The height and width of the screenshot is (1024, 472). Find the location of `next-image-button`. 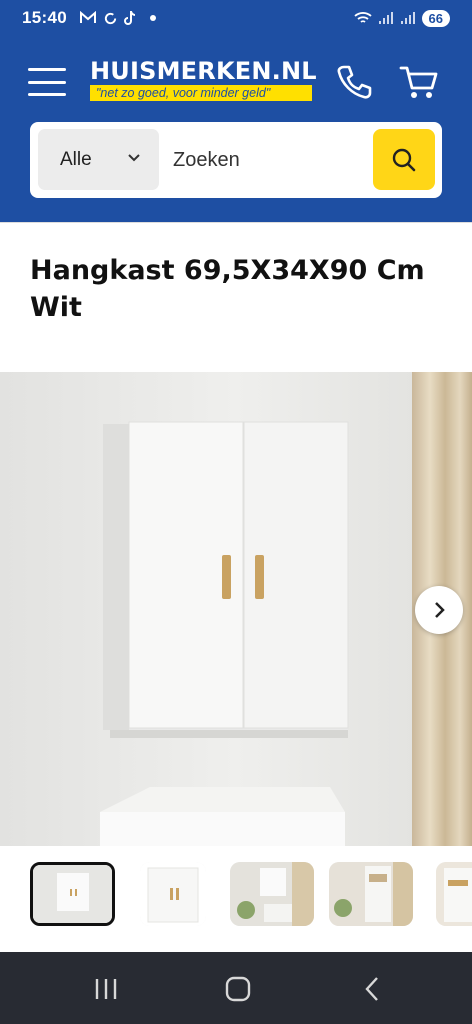

next-image-button is located at coordinates (439, 610).